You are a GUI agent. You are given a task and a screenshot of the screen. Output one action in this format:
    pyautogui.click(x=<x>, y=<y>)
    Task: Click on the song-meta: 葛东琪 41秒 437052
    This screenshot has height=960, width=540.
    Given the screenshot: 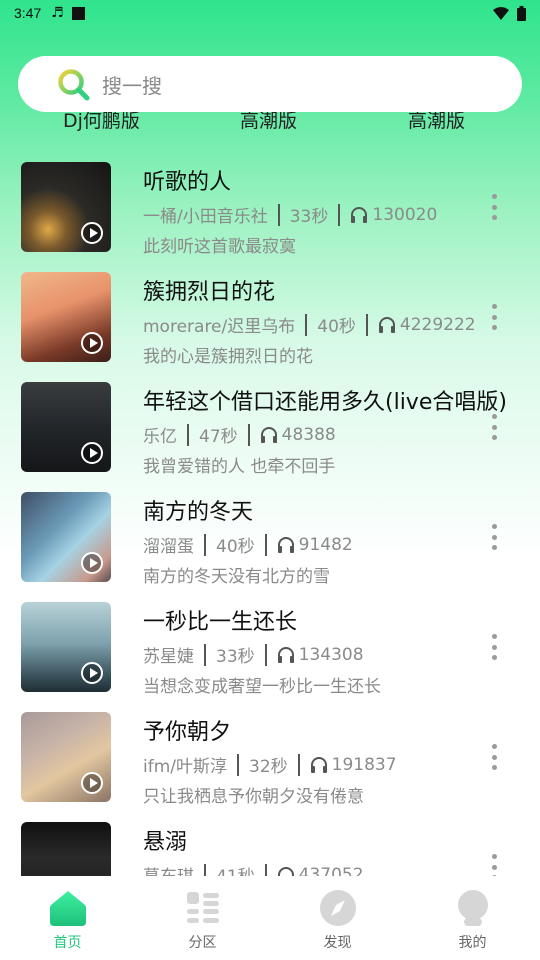 What is the action you would take?
    pyautogui.click(x=253, y=869)
    